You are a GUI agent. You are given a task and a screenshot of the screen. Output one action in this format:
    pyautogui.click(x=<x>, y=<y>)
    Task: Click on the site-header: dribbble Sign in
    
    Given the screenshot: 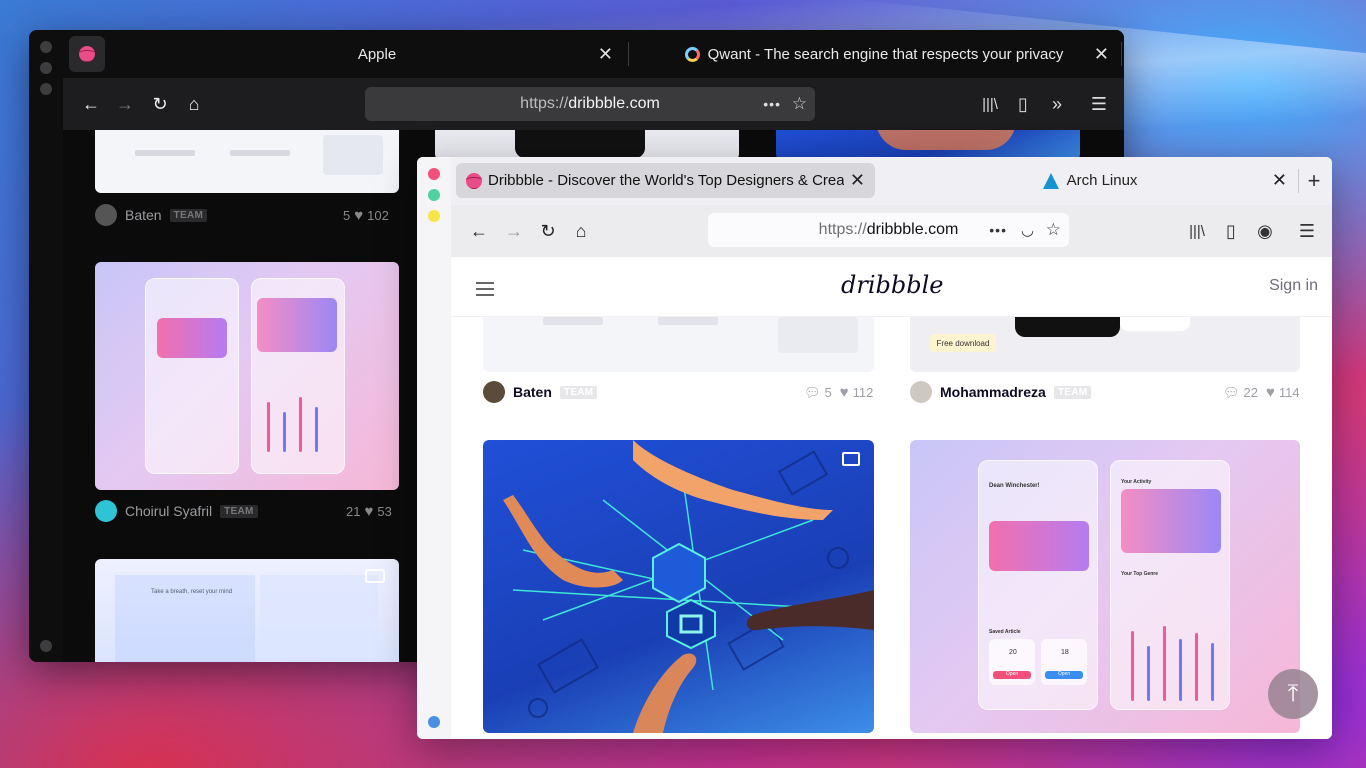 What is the action you would take?
    pyautogui.click(x=891, y=287)
    